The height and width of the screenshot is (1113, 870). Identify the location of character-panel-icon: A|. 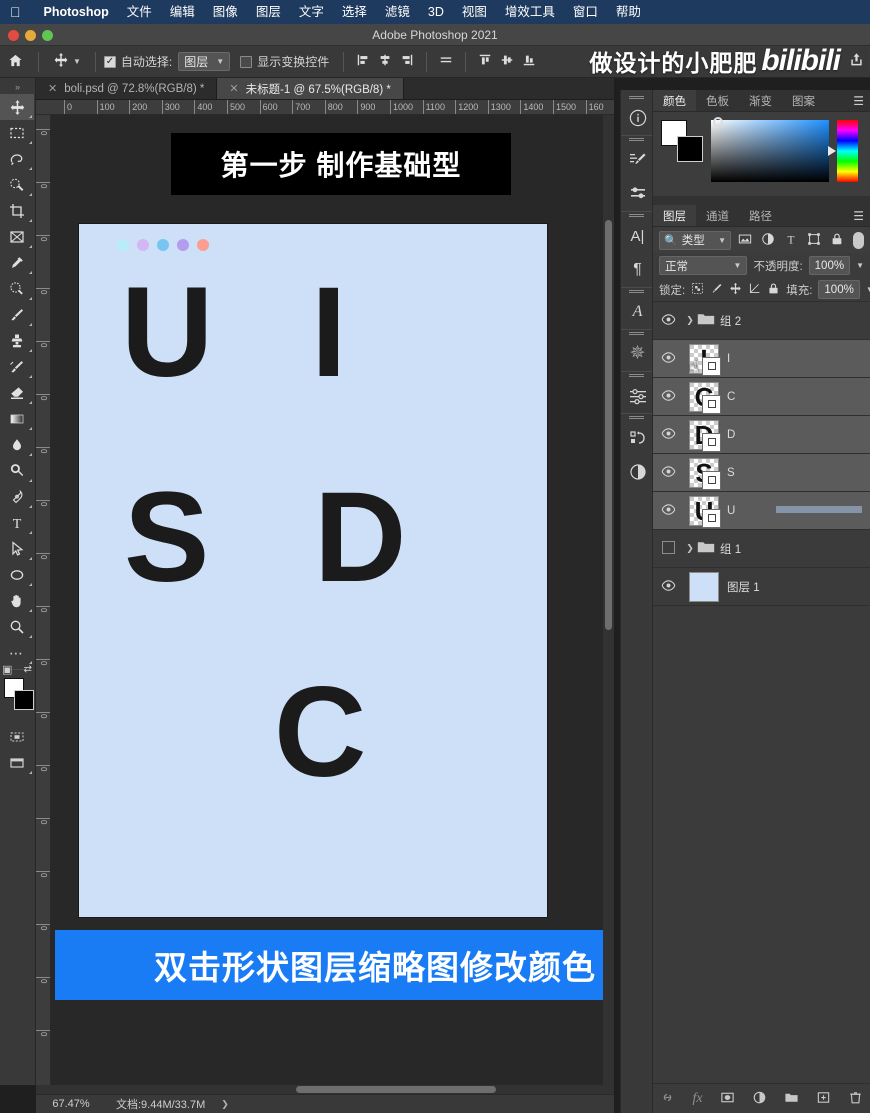
(637, 236).